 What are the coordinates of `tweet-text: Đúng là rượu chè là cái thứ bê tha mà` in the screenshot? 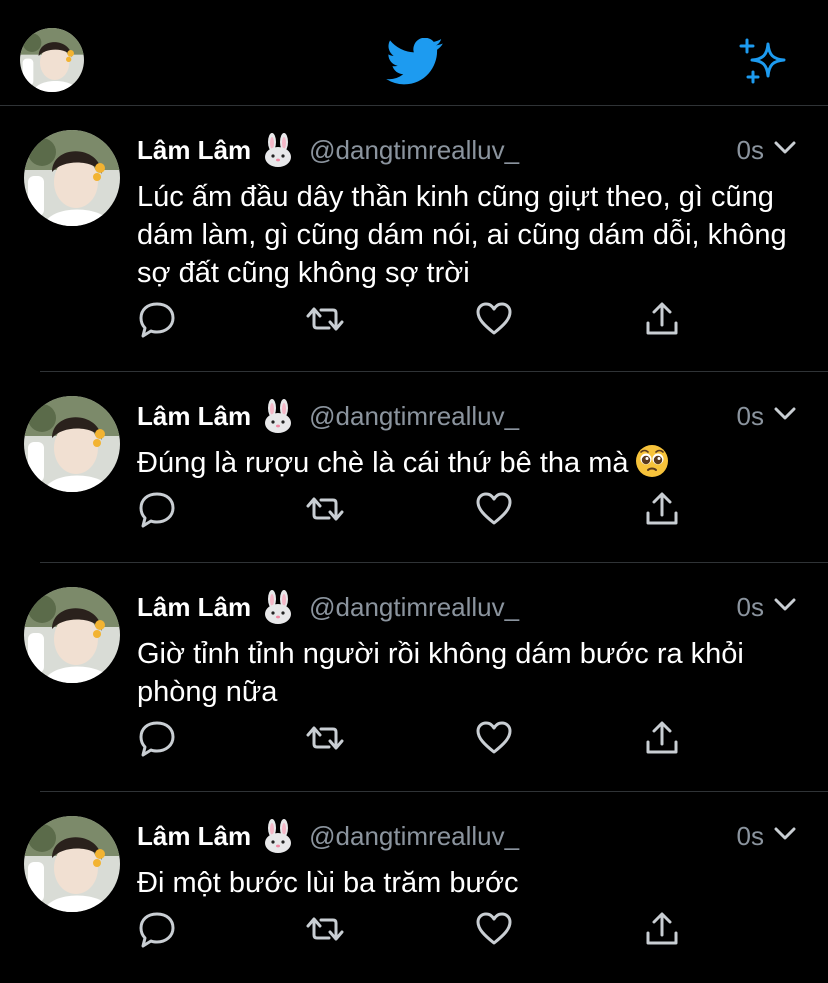 It's located at (467, 463).